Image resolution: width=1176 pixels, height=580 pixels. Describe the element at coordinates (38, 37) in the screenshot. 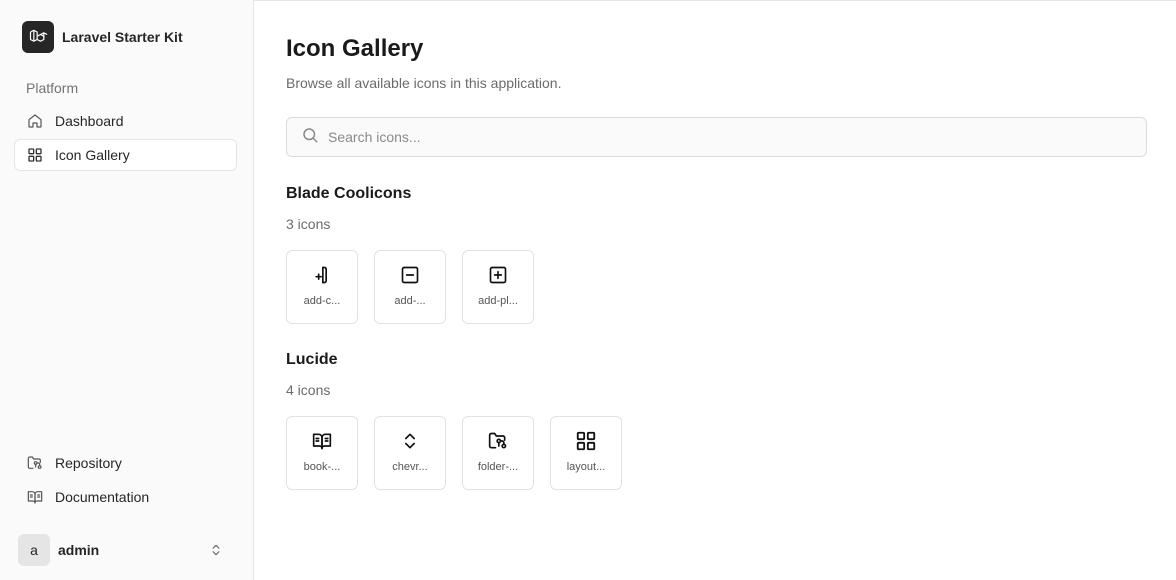

I see `laravel-logo-icon` at that location.